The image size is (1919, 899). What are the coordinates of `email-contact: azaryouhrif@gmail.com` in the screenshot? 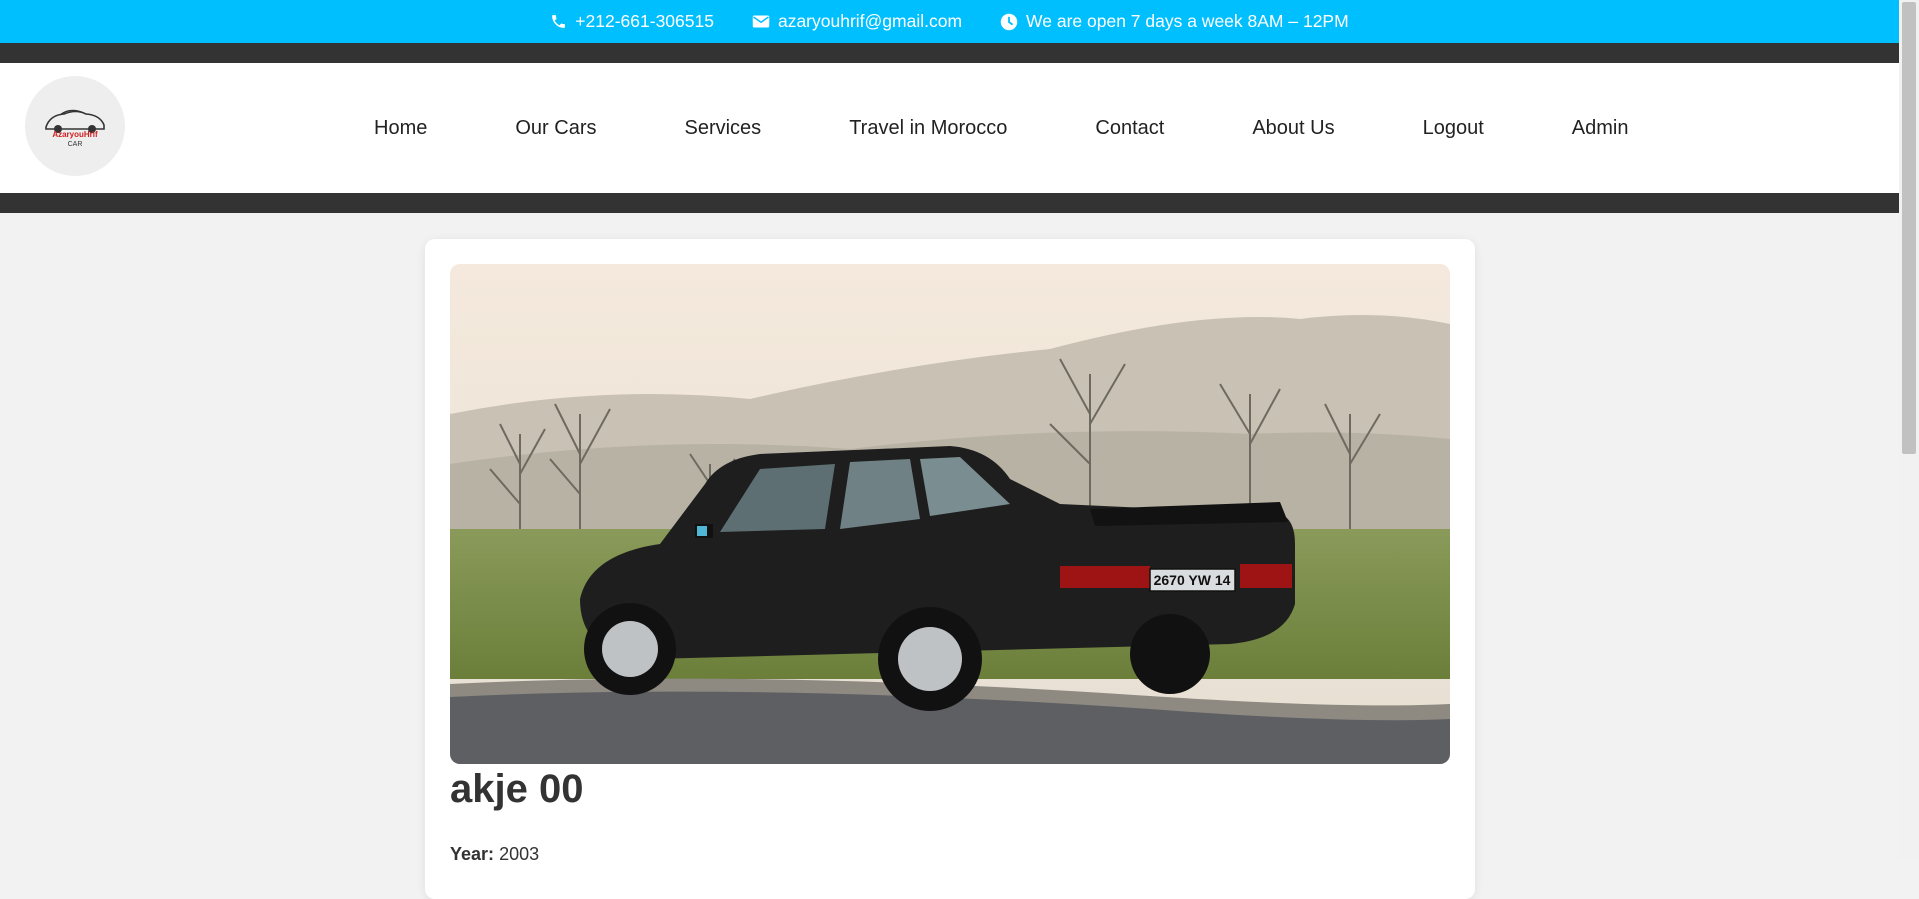 It's located at (857, 21).